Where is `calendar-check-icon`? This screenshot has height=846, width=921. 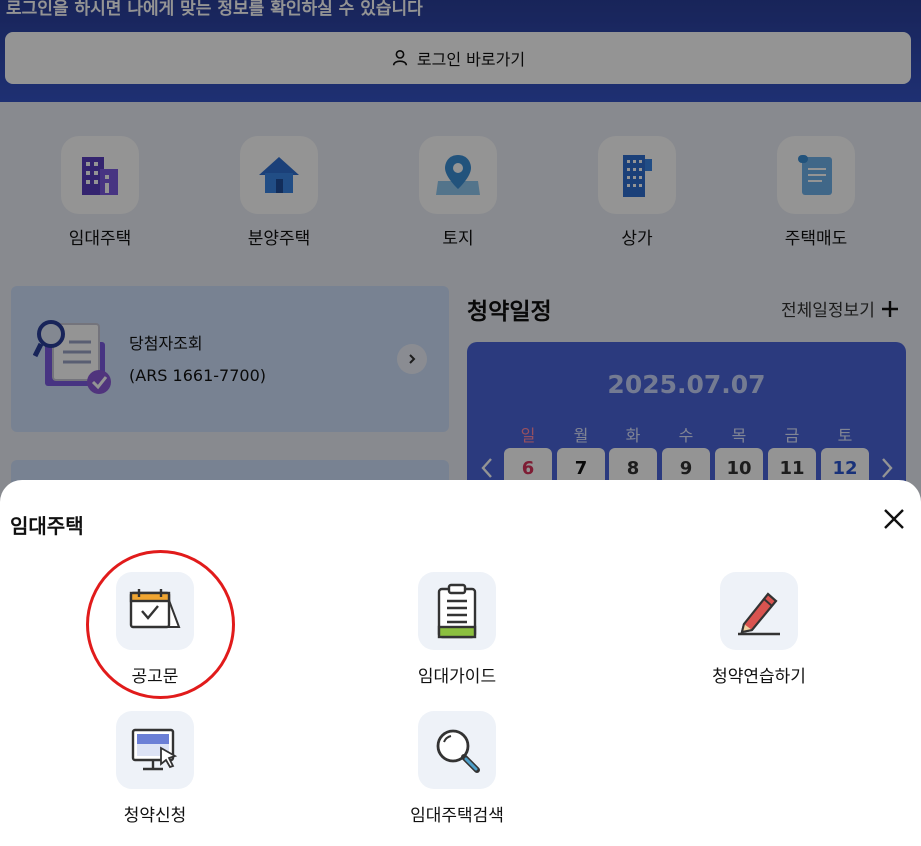
calendar-check-icon is located at coordinates (155, 611).